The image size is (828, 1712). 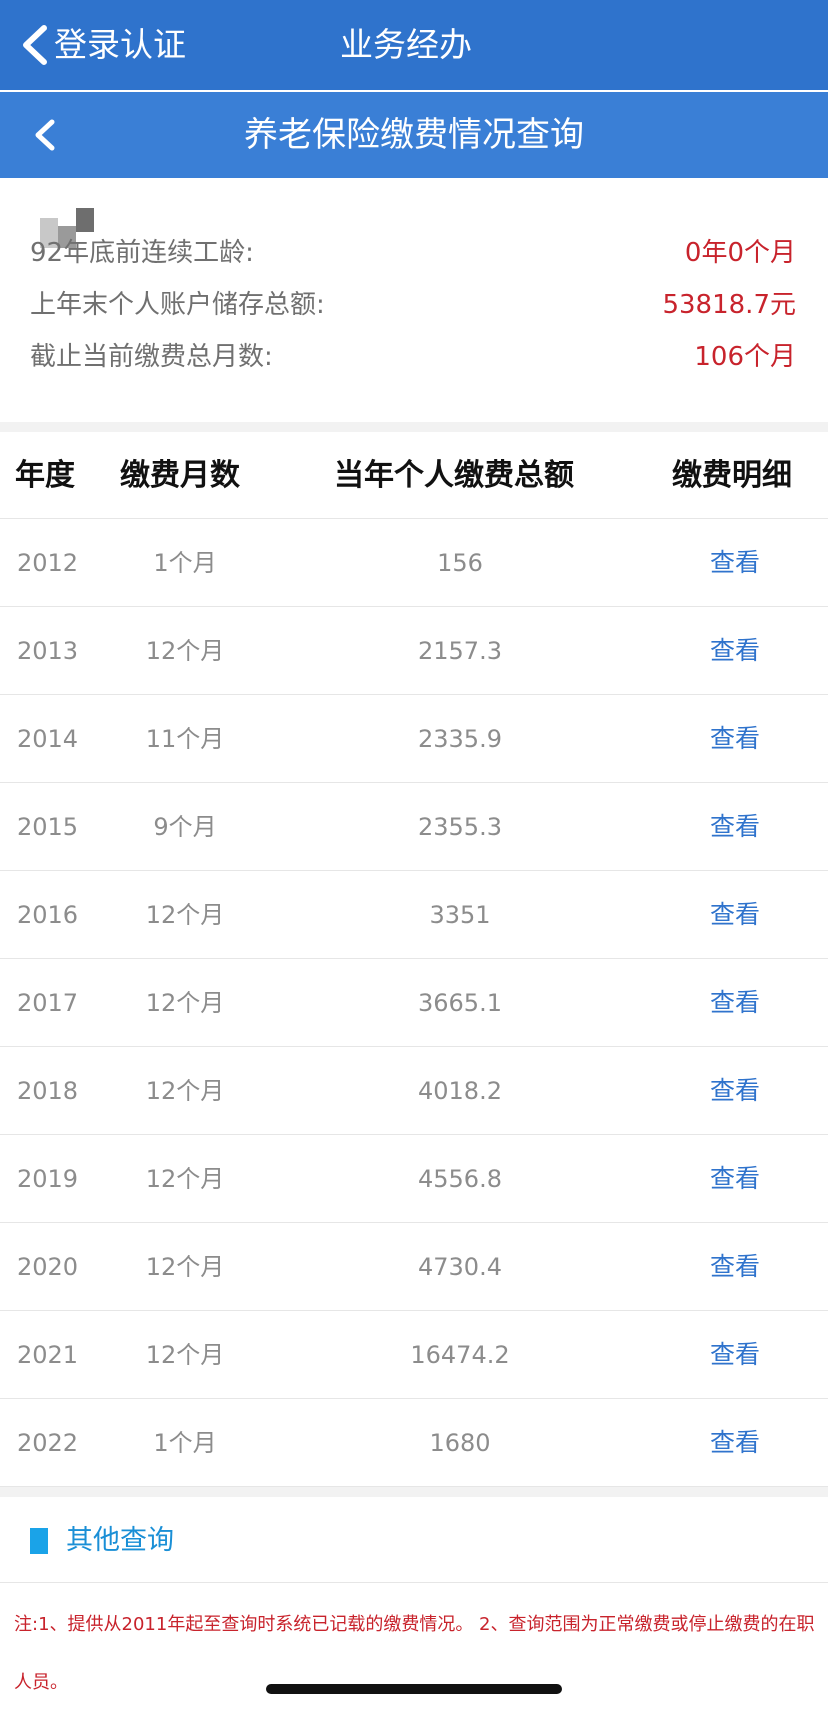 What do you see at coordinates (180, 475) in the screenshot?
I see `column-header-months: 缴费月数` at bounding box center [180, 475].